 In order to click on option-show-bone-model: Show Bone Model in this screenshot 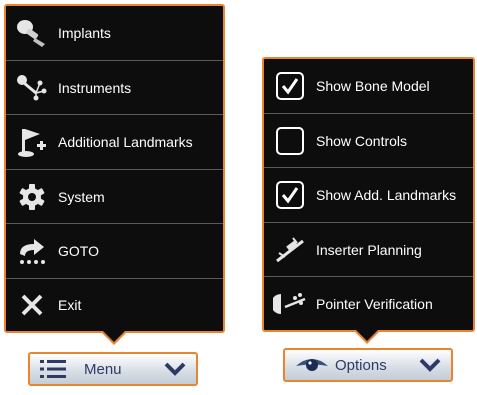, I will do `click(368, 86)`.